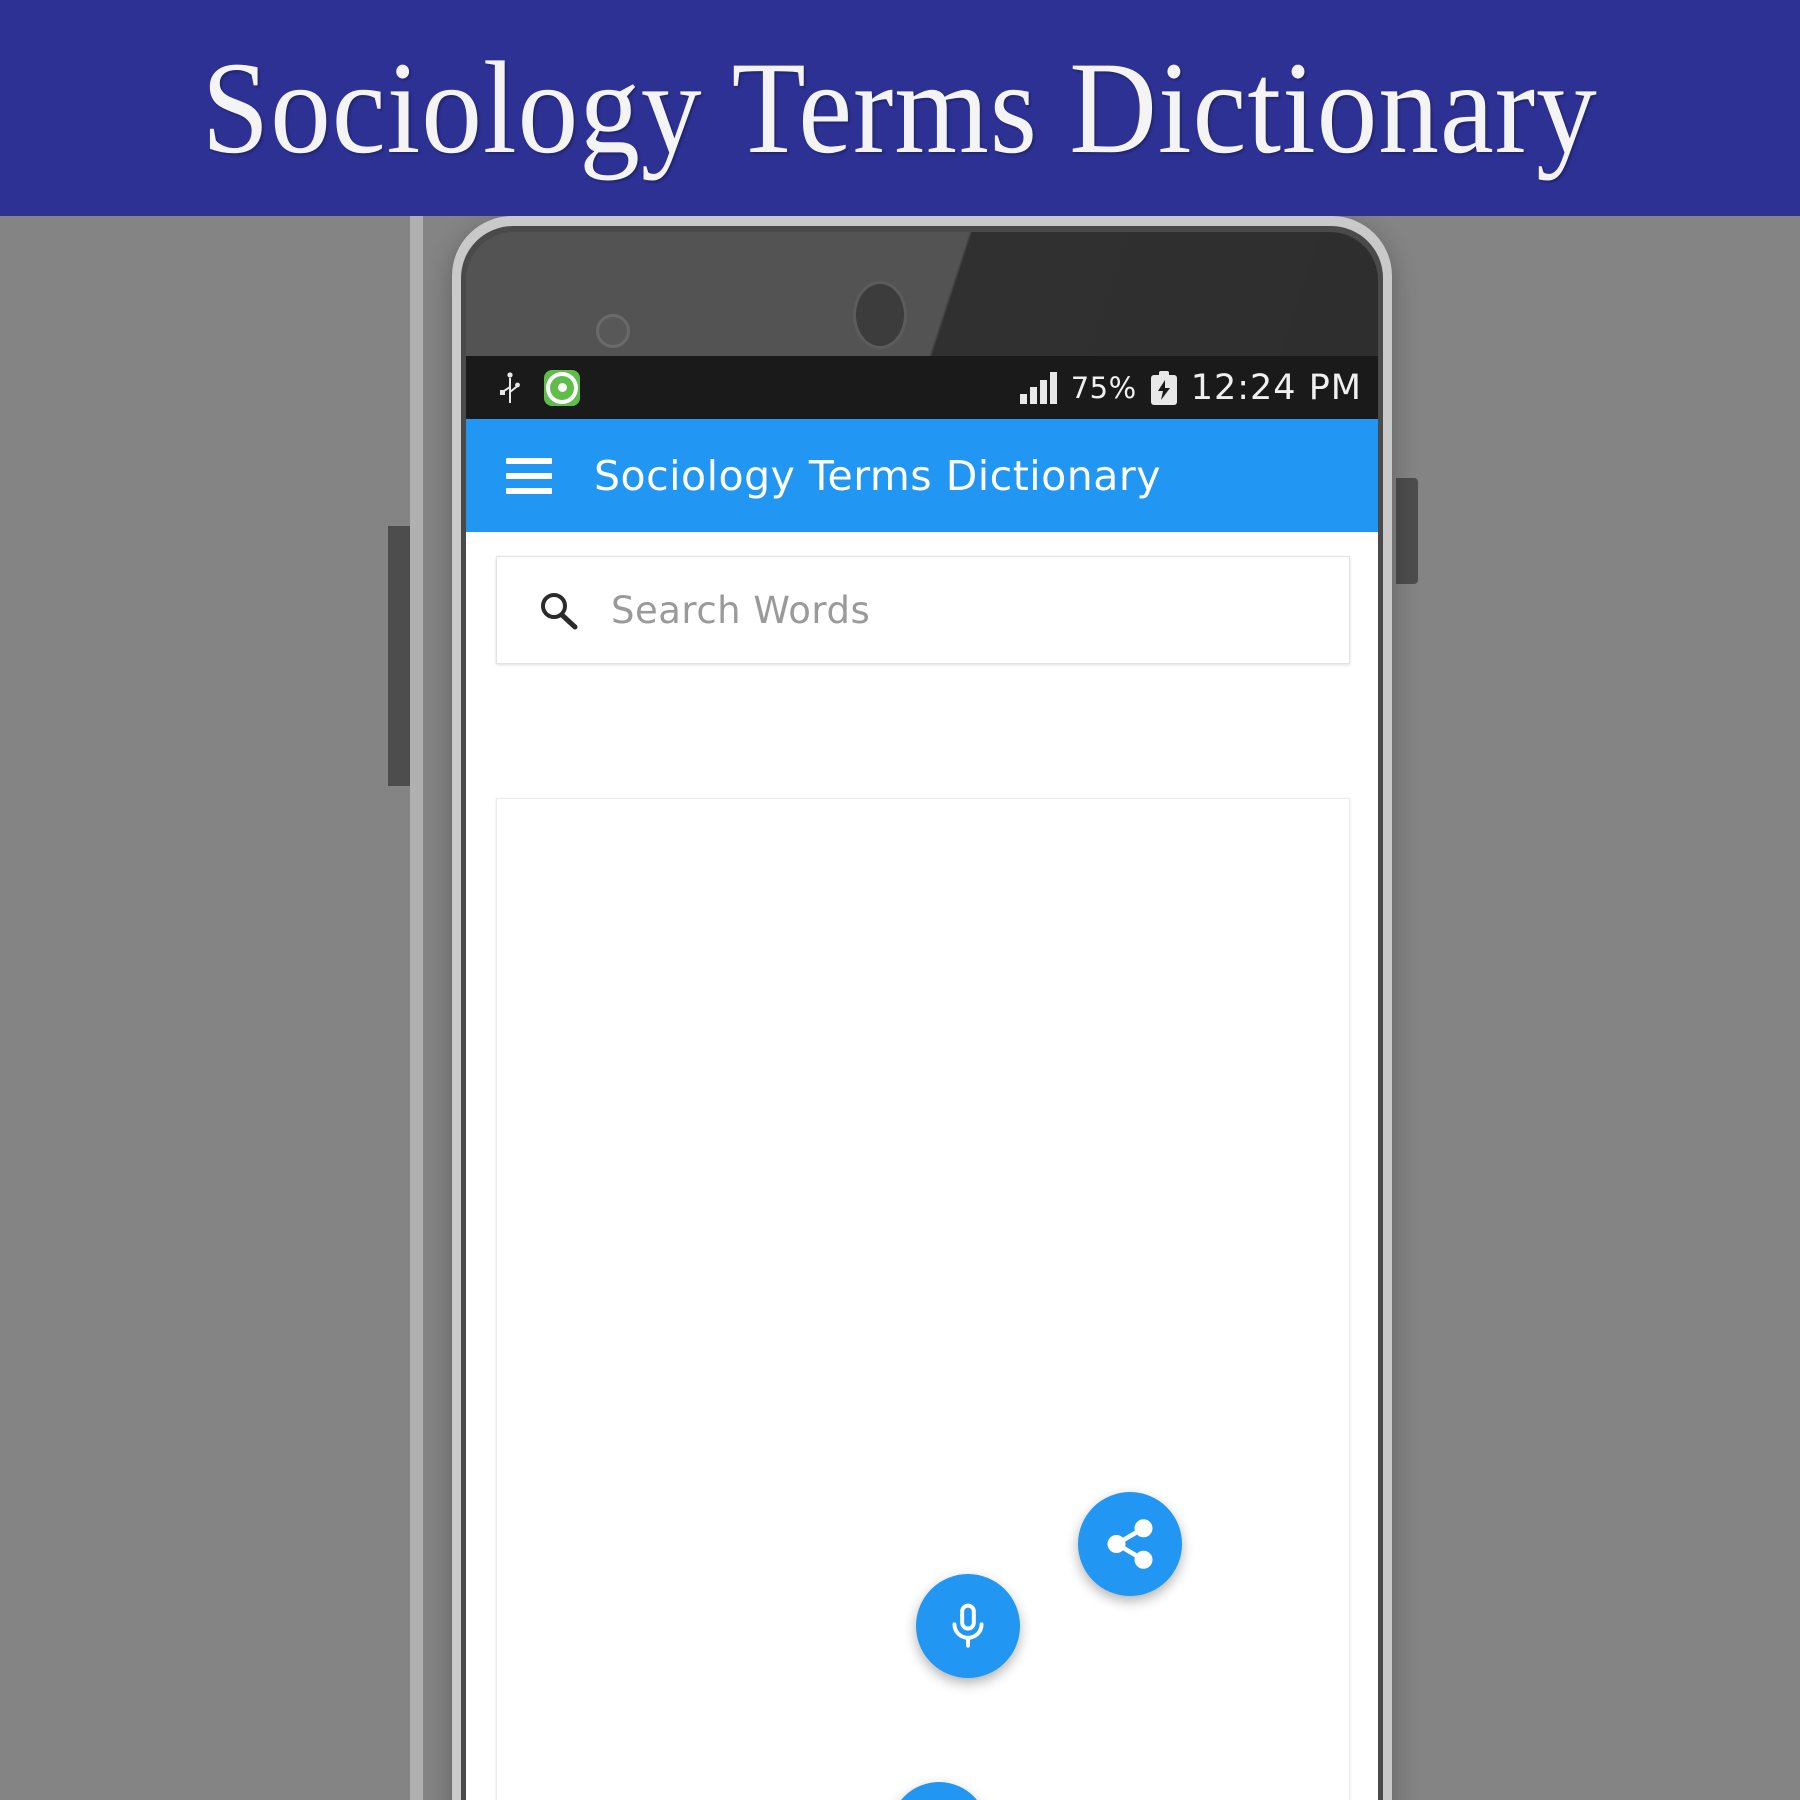  I want to click on share-fab, so click(1130, 1544).